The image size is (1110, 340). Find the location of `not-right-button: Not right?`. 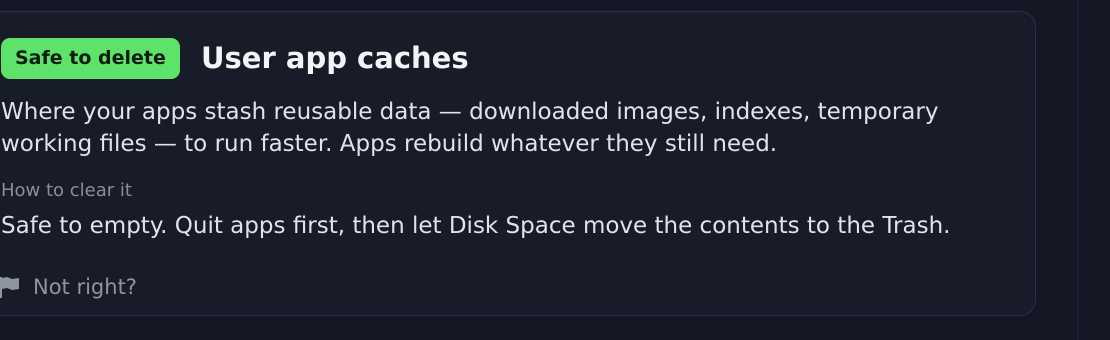

not-right-button: Not right? is located at coordinates (68, 287).